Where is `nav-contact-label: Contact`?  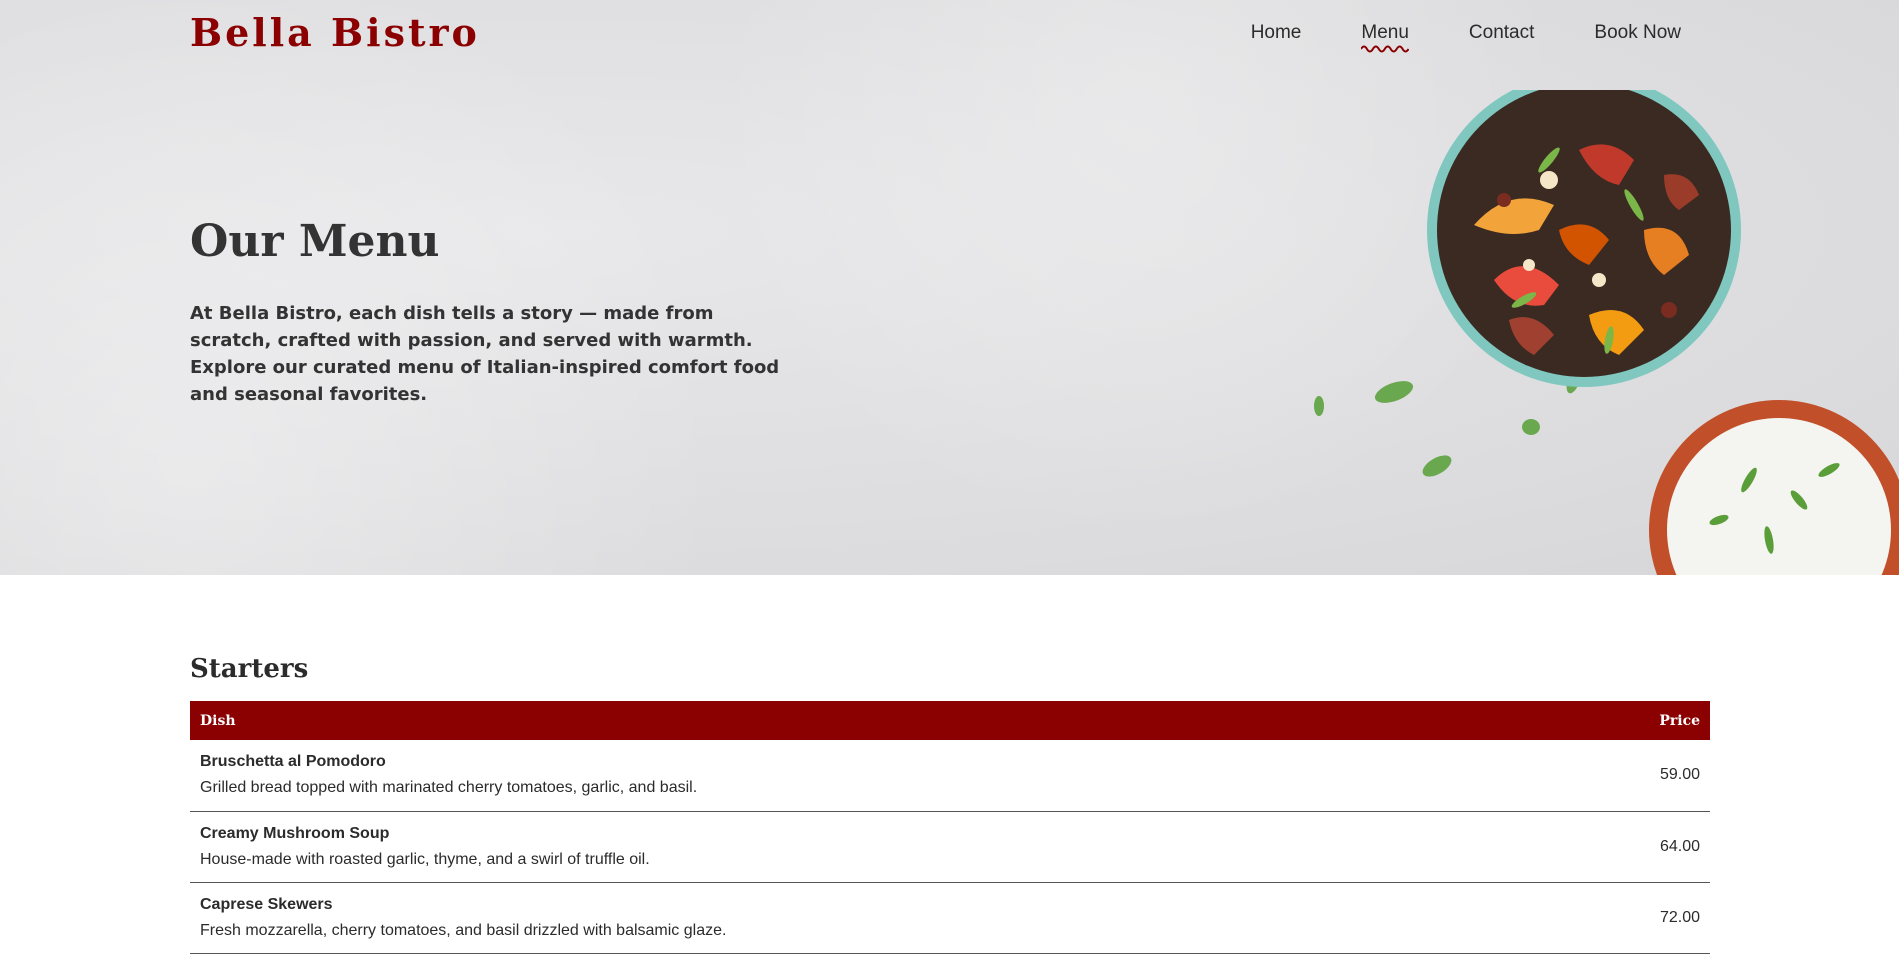
nav-contact-label: Contact is located at coordinates (1501, 32).